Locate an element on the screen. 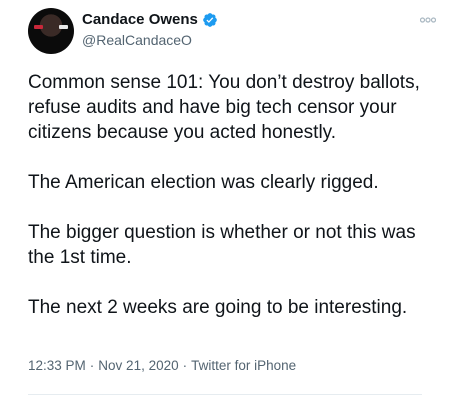 Image resolution: width=450 pixels, height=405 pixels. tweet-time: 12:33 PM is located at coordinates (57, 365).